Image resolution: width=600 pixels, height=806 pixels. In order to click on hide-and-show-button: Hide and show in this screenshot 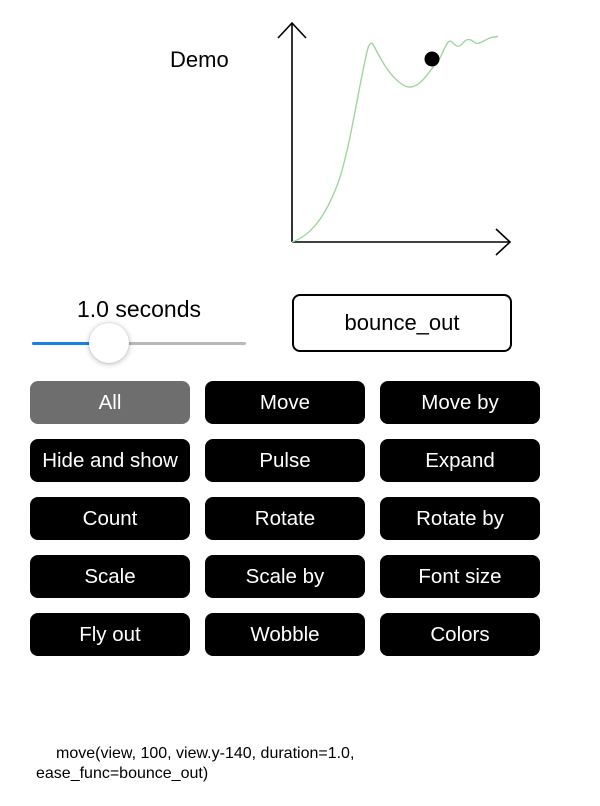, I will do `click(110, 460)`.